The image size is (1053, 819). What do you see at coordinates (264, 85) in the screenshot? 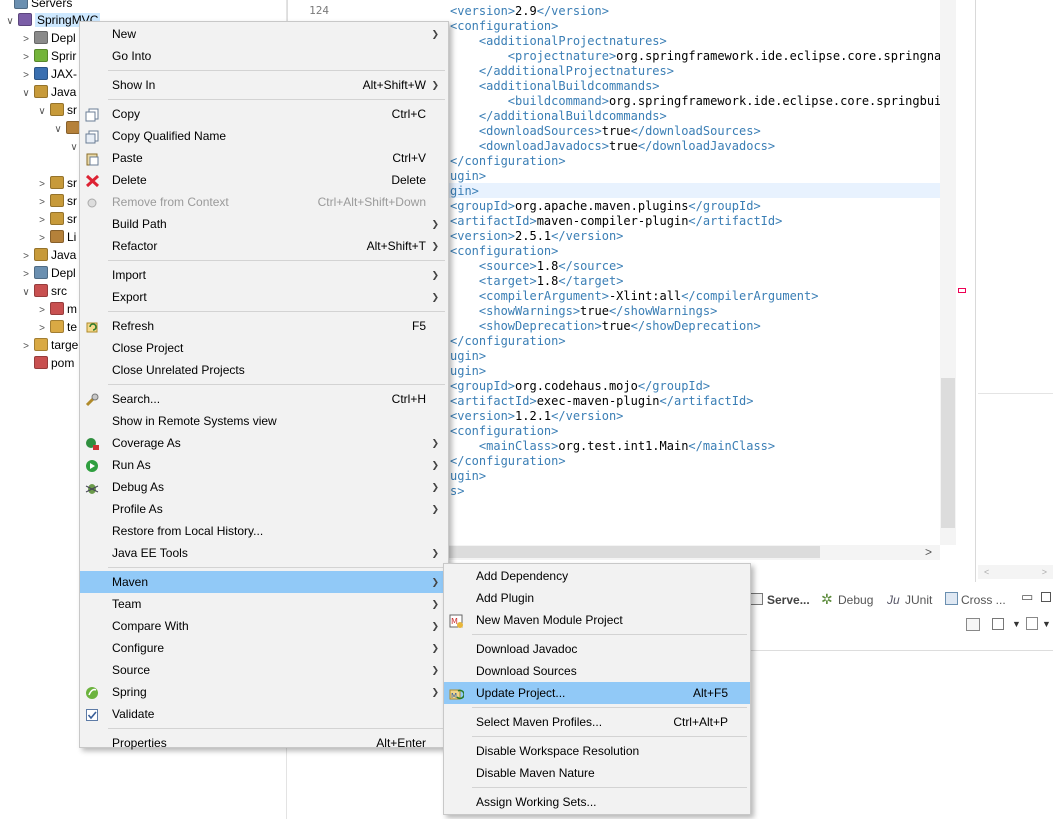
I see `menu-item-show-in: Show In Alt+Shift+W ❯` at bounding box center [264, 85].